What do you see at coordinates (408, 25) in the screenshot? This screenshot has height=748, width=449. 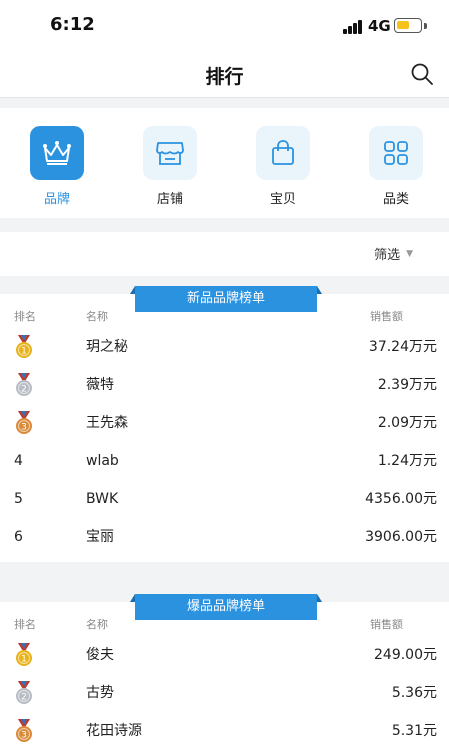 I see `battery-icon` at bounding box center [408, 25].